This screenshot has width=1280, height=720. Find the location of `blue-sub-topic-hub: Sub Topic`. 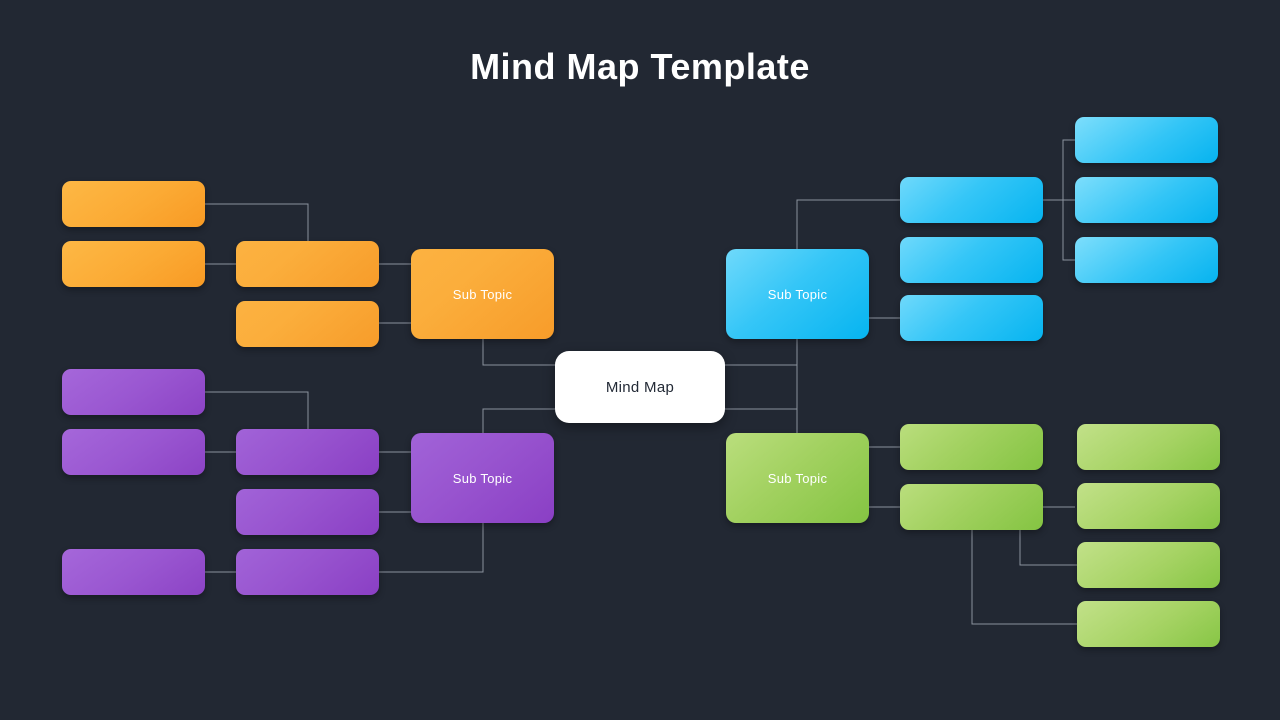

blue-sub-topic-hub: Sub Topic is located at coordinates (797, 294).